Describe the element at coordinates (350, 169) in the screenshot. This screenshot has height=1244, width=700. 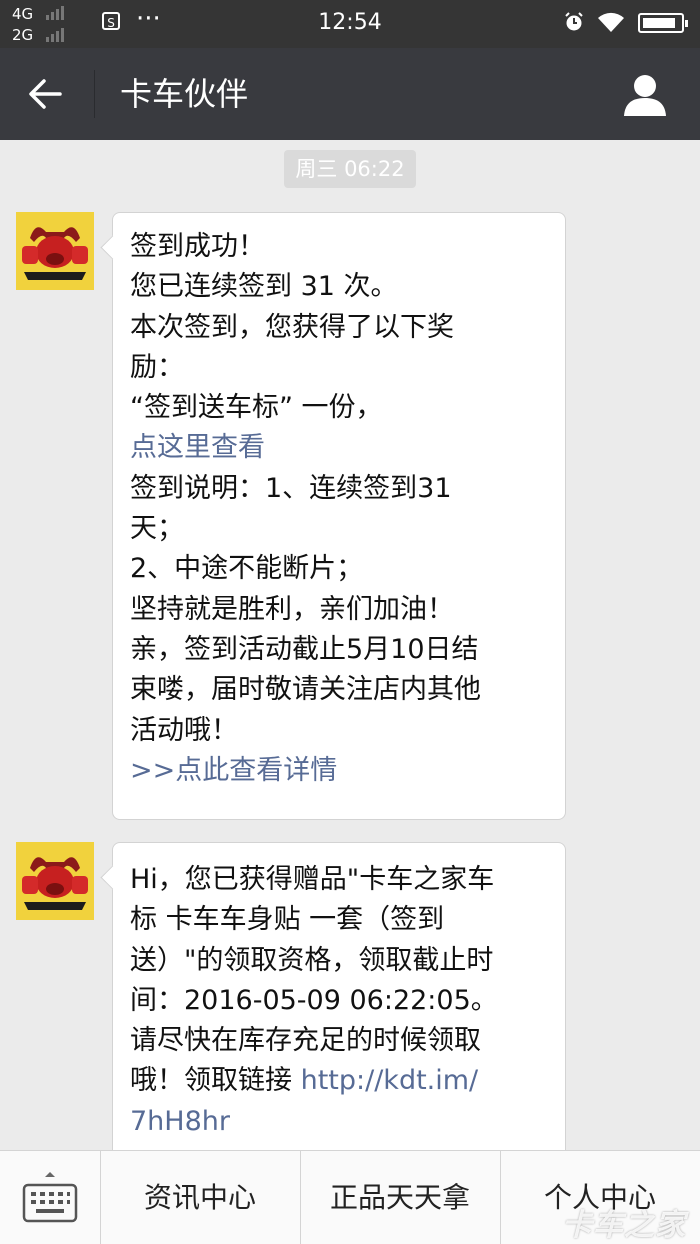
I see `message-timestamp: 周三 06:22` at that location.